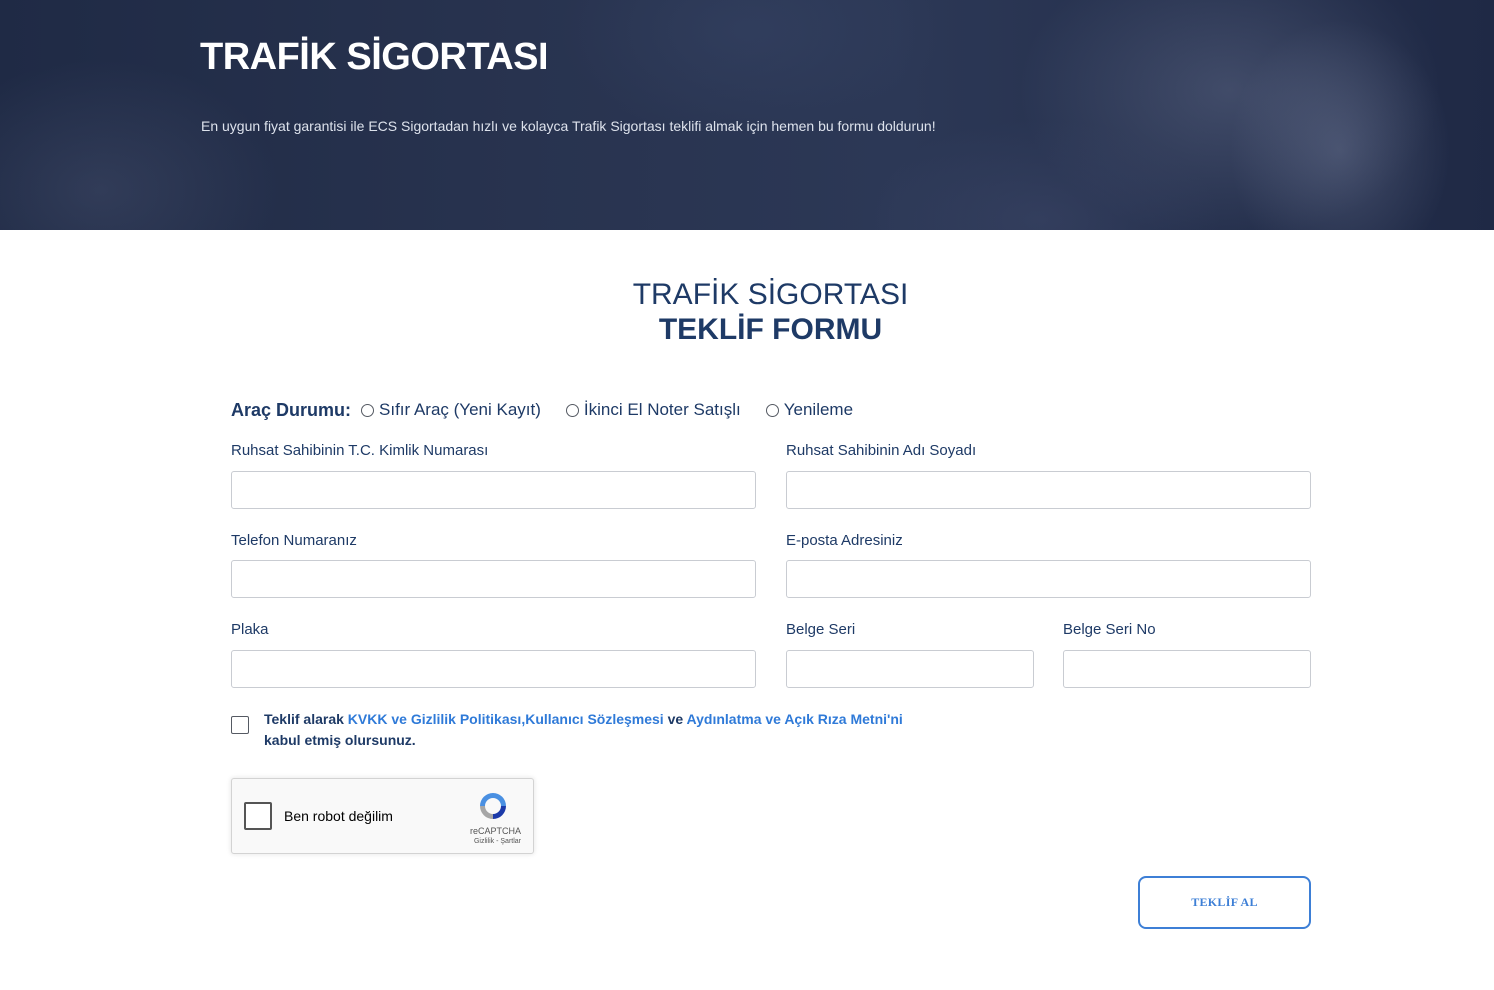 The height and width of the screenshot is (990, 1494). Describe the element at coordinates (770, 329) in the screenshot. I see `form-heading-line2: TEKLİF FORMU` at that location.